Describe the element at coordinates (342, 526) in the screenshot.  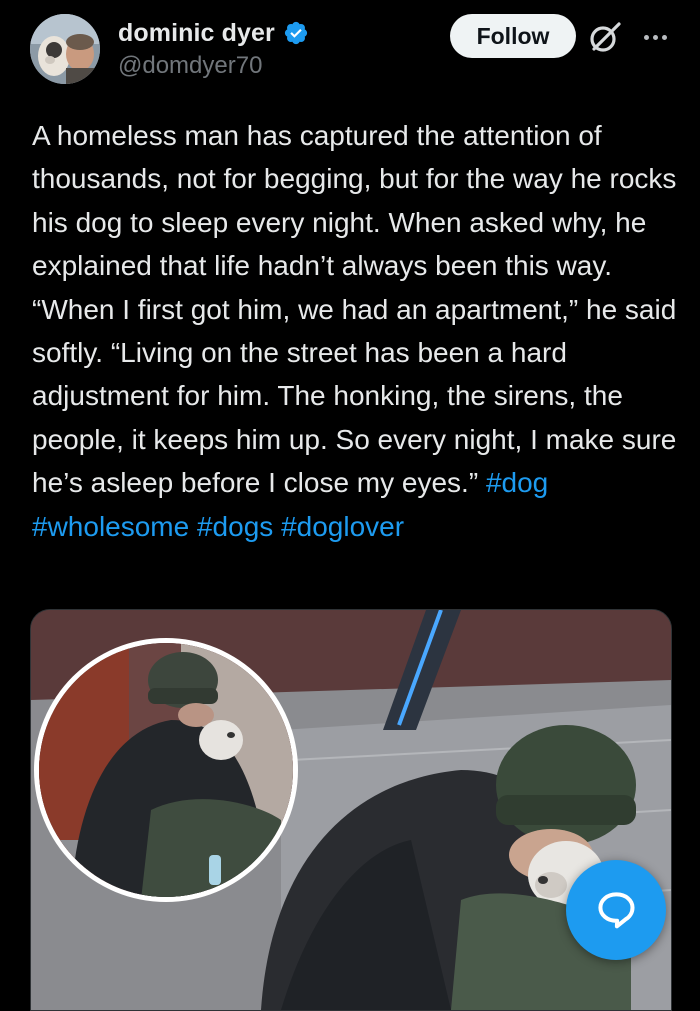
I see `hashtag-link: #doglover` at that location.